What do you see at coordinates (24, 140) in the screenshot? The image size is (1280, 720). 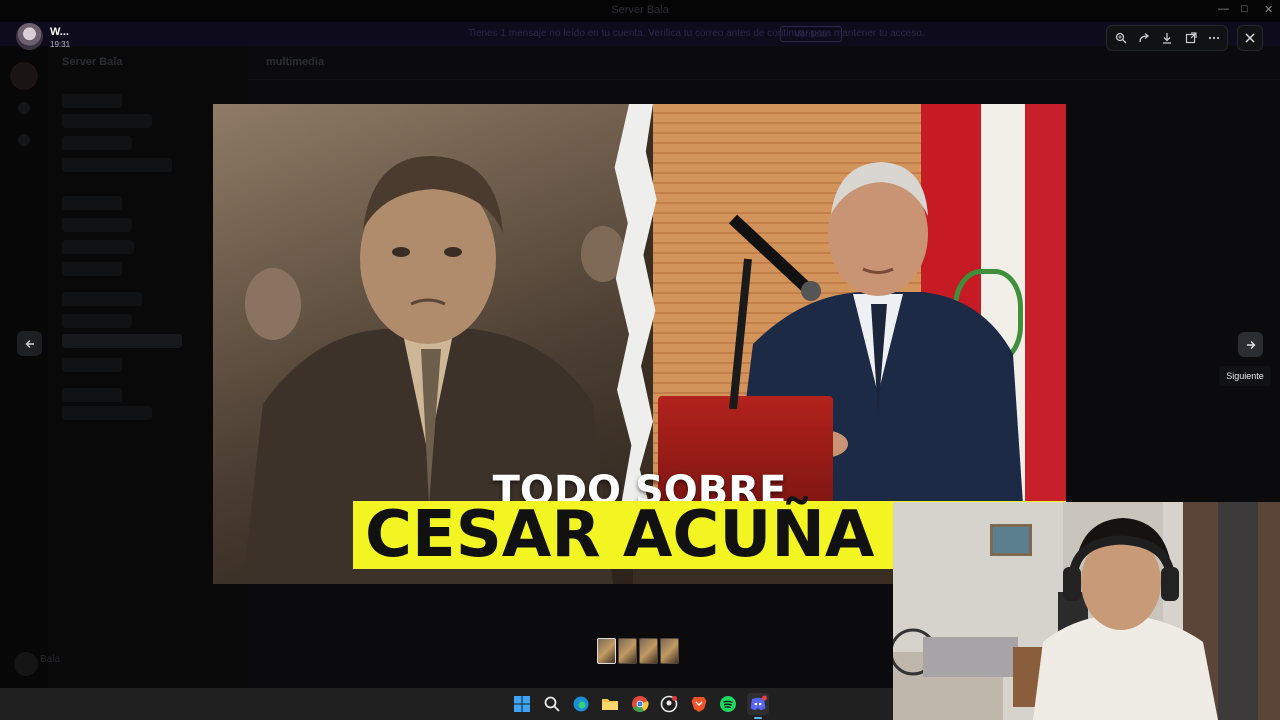 I see `add-server-icon` at bounding box center [24, 140].